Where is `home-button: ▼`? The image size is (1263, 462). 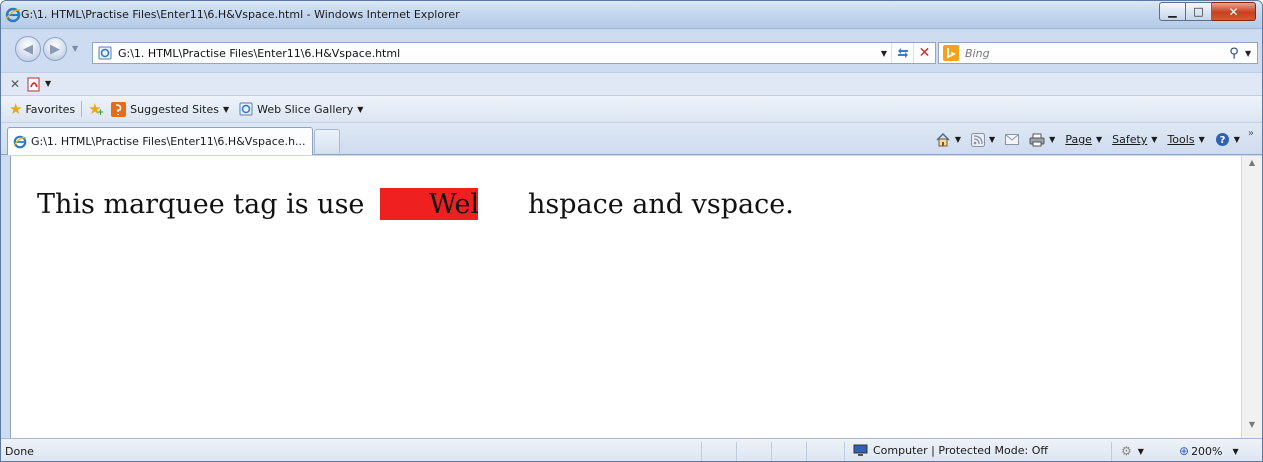
home-button: ▼ is located at coordinates (948, 139).